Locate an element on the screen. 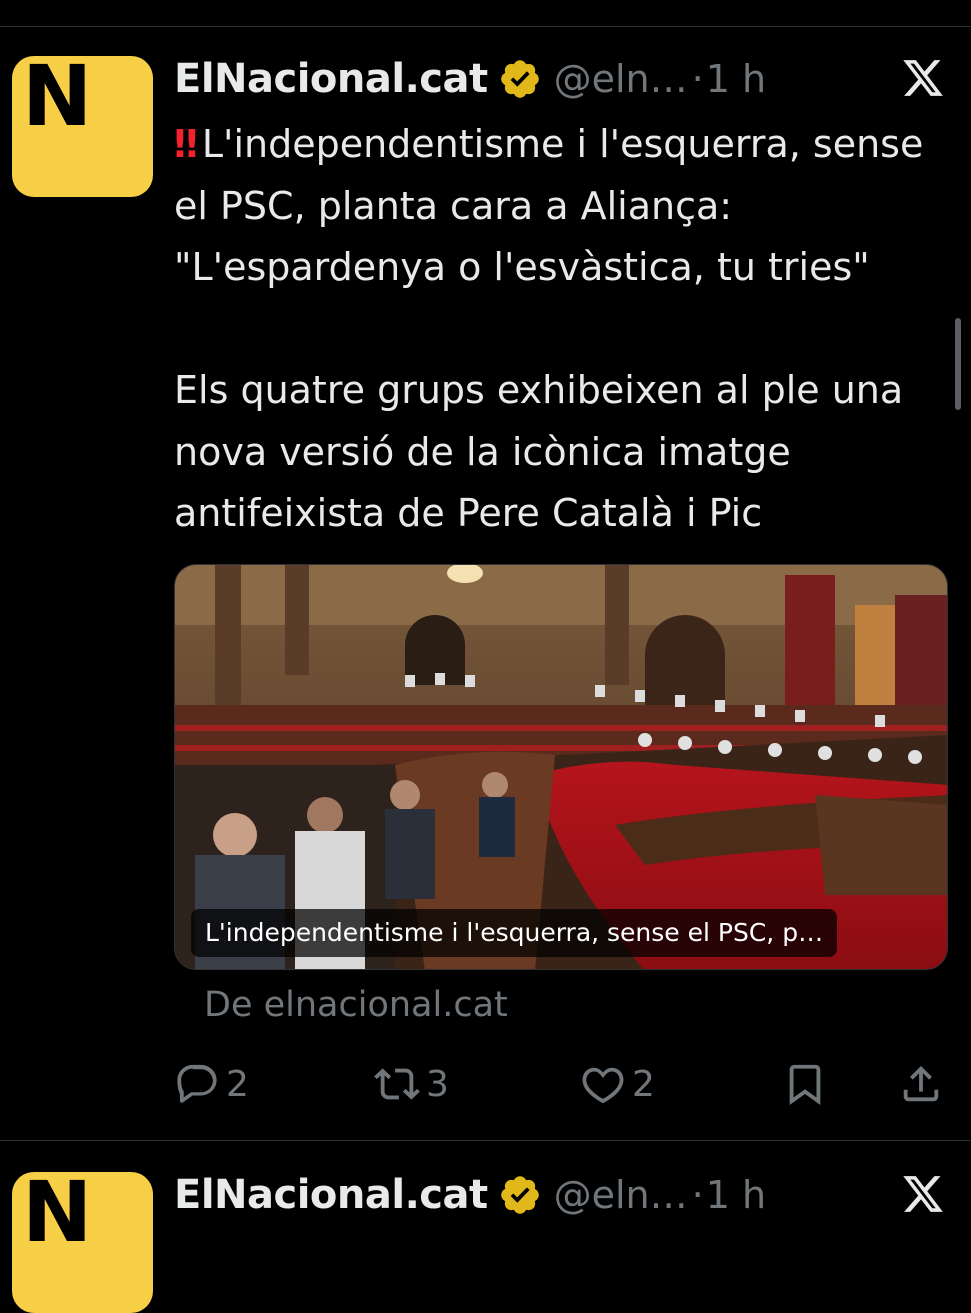  reply-button: 2 is located at coordinates (211, 1084).